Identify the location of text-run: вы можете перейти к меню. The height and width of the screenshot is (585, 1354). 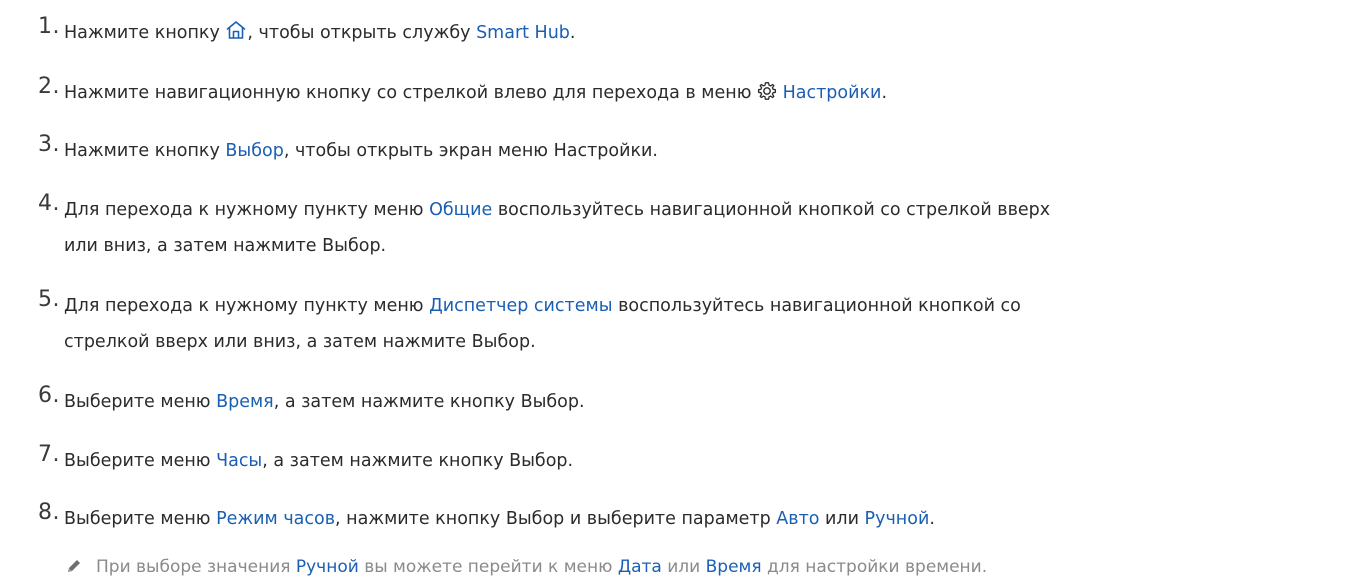
(488, 567).